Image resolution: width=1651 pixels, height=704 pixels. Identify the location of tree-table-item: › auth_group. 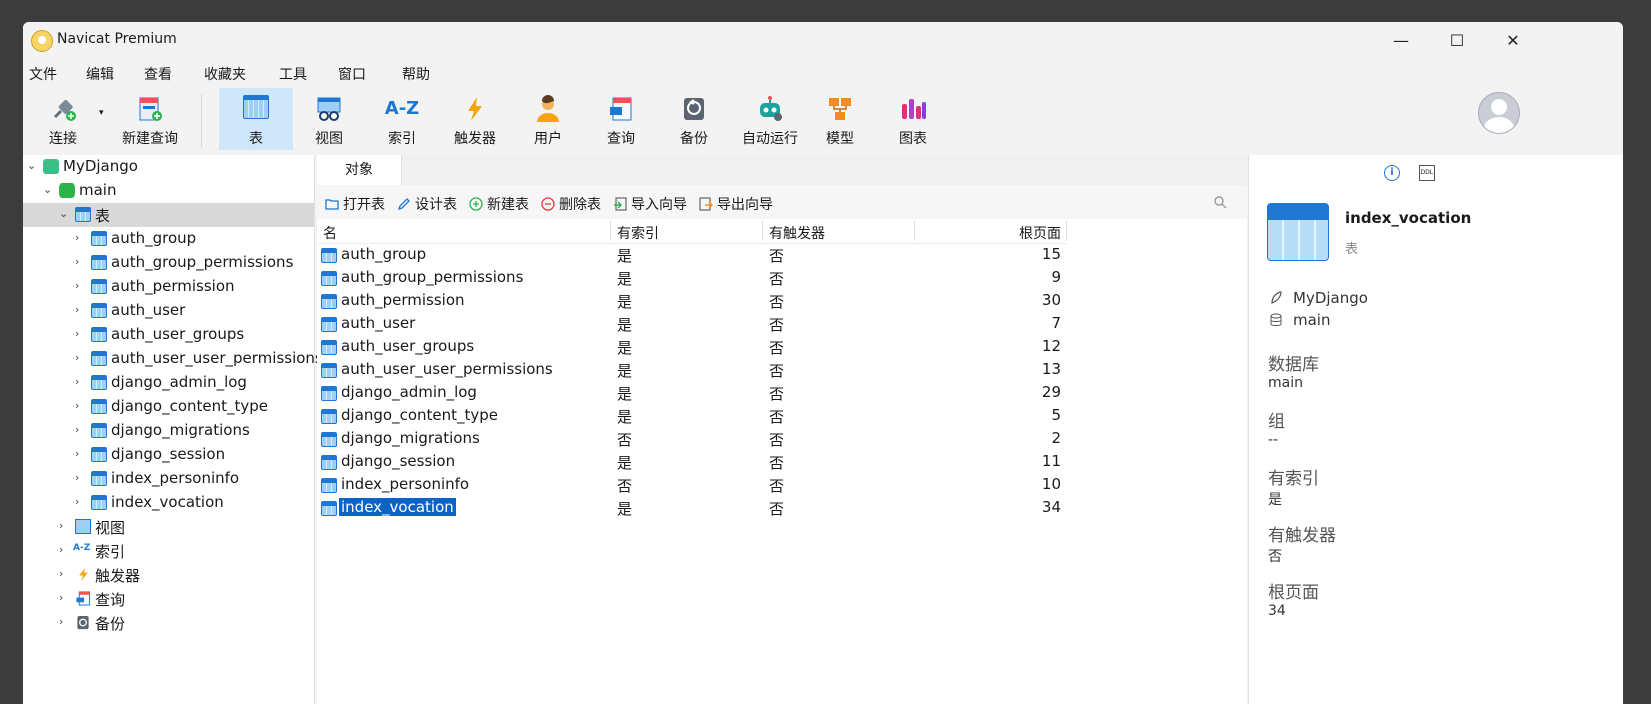
(168, 239).